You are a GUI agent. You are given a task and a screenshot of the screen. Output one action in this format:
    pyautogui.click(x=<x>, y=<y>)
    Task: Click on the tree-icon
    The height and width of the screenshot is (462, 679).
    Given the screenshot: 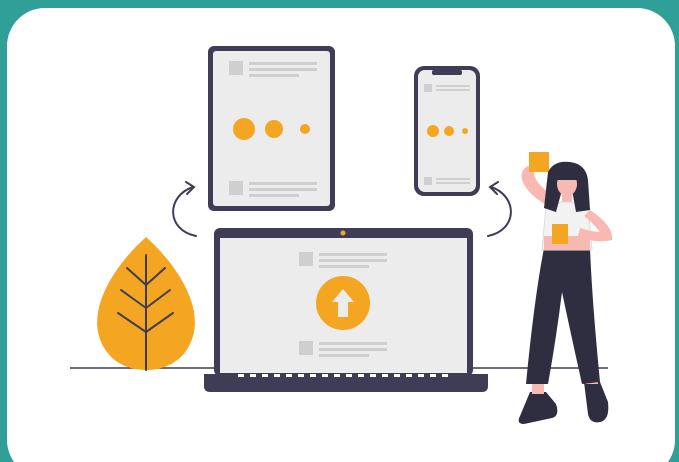 What is the action you would take?
    pyautogui.click(x=146, y=304)
    